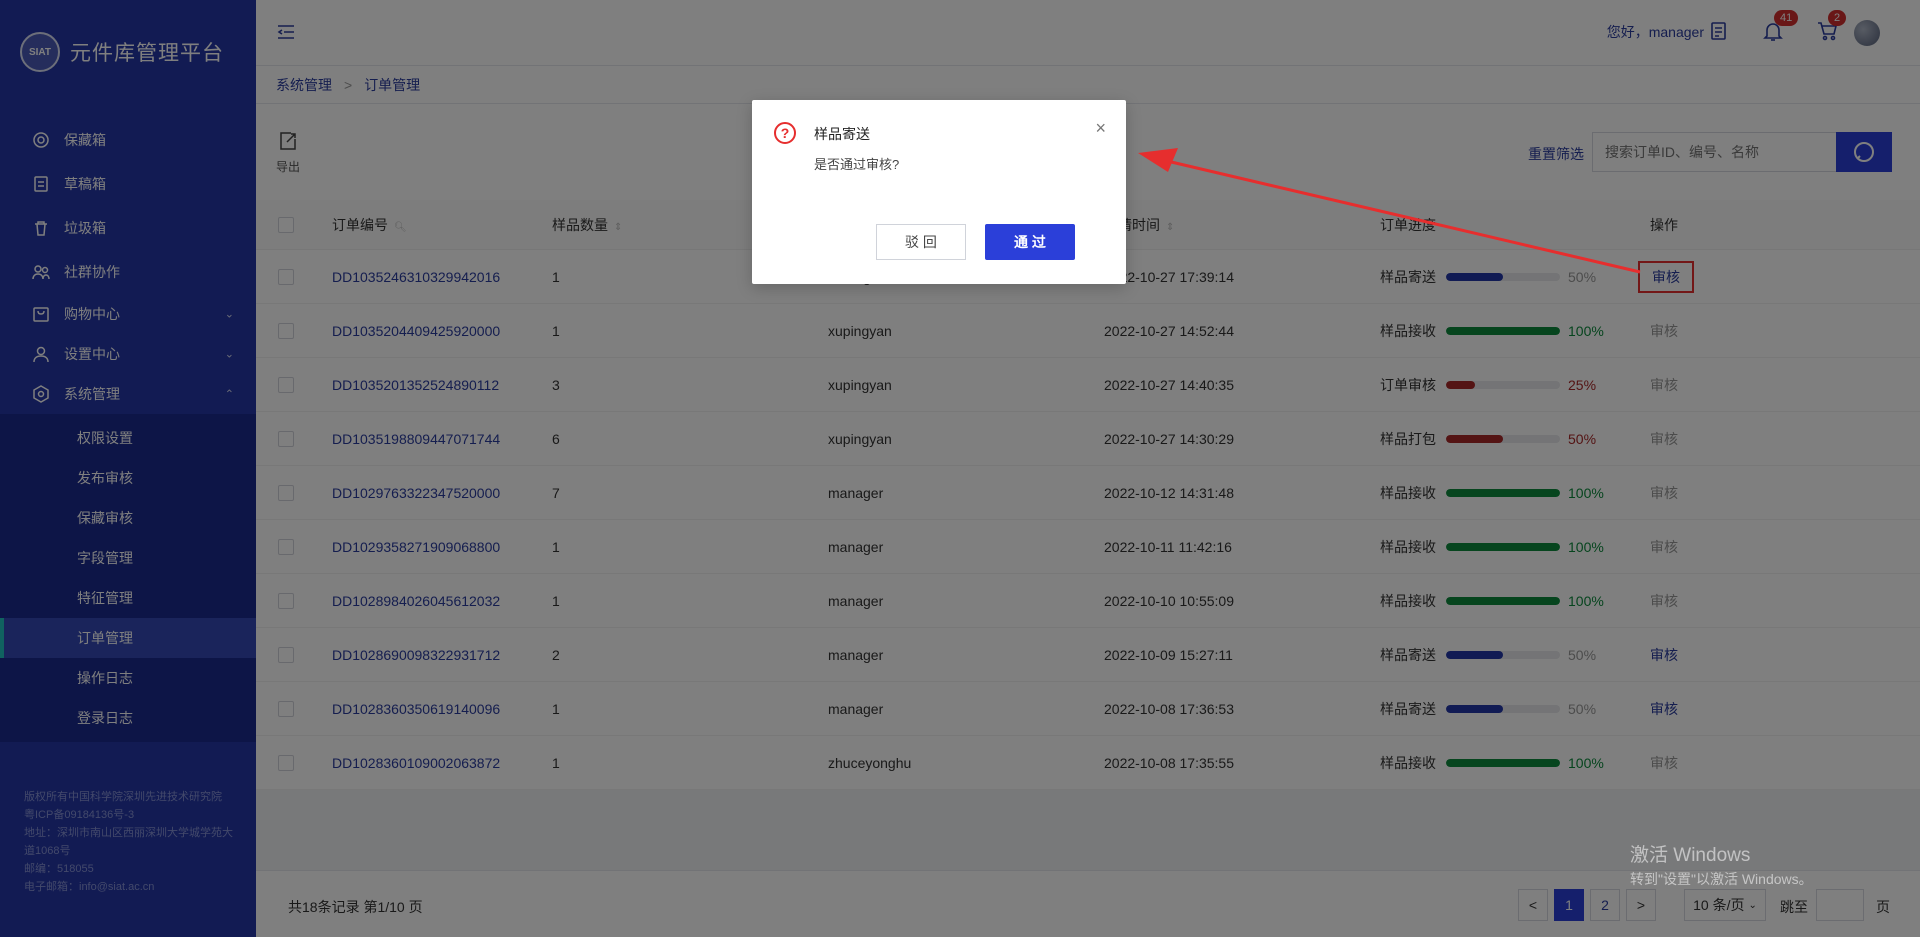  What do you see at coordinates (1030, 242) in the screenshot?
I see `pass-button: 通 过` at bounding box center [1030, 242].